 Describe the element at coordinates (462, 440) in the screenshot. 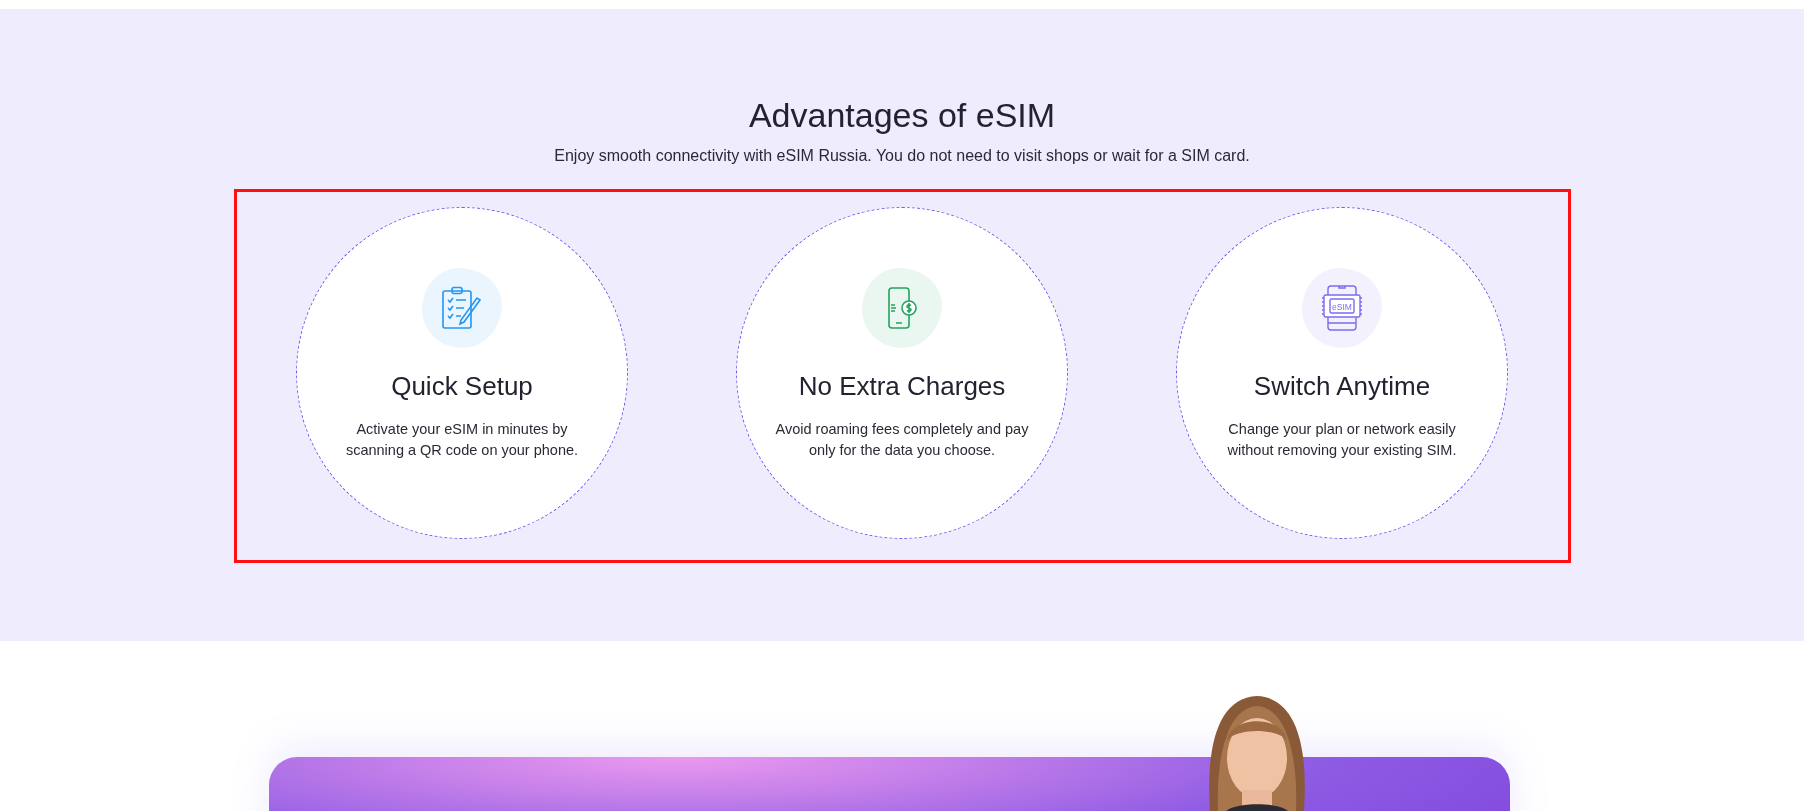

I see `feature-description: Activate your eSIM in minutes by scanning a QR code on your phone.` at that location.